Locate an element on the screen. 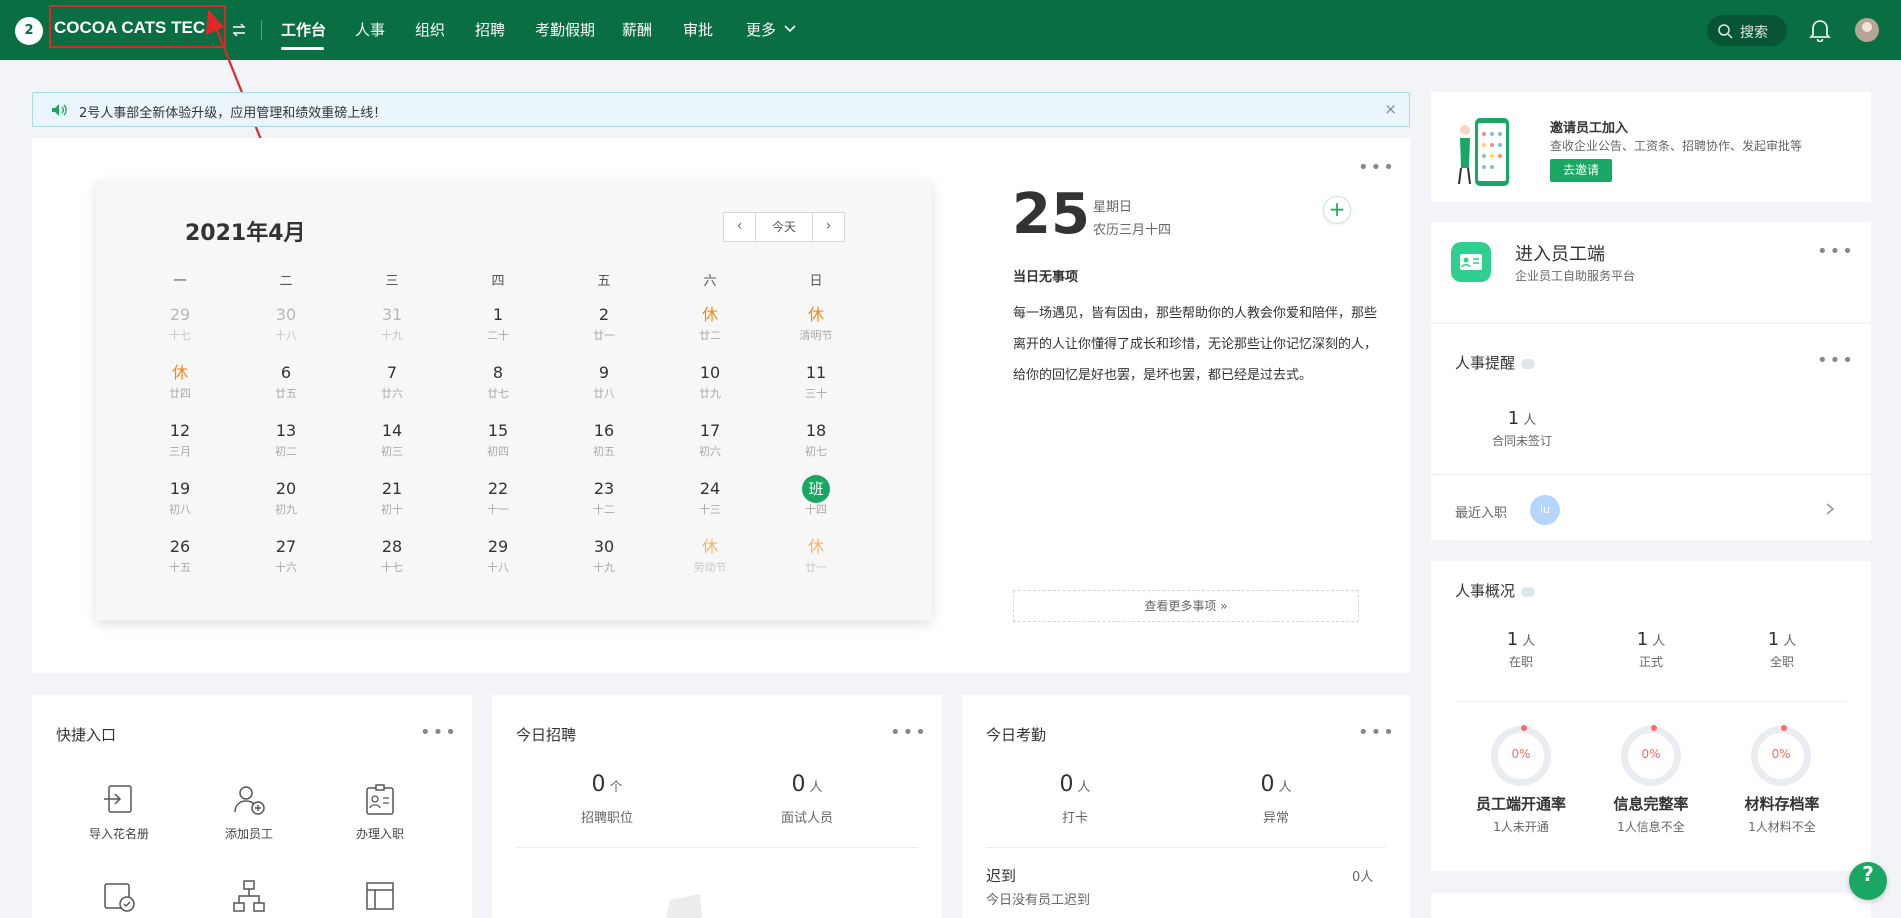 The height and width of the screenshot is (918, 1901). calendar-day: 休廿一 is located at coordinates (816, 556).